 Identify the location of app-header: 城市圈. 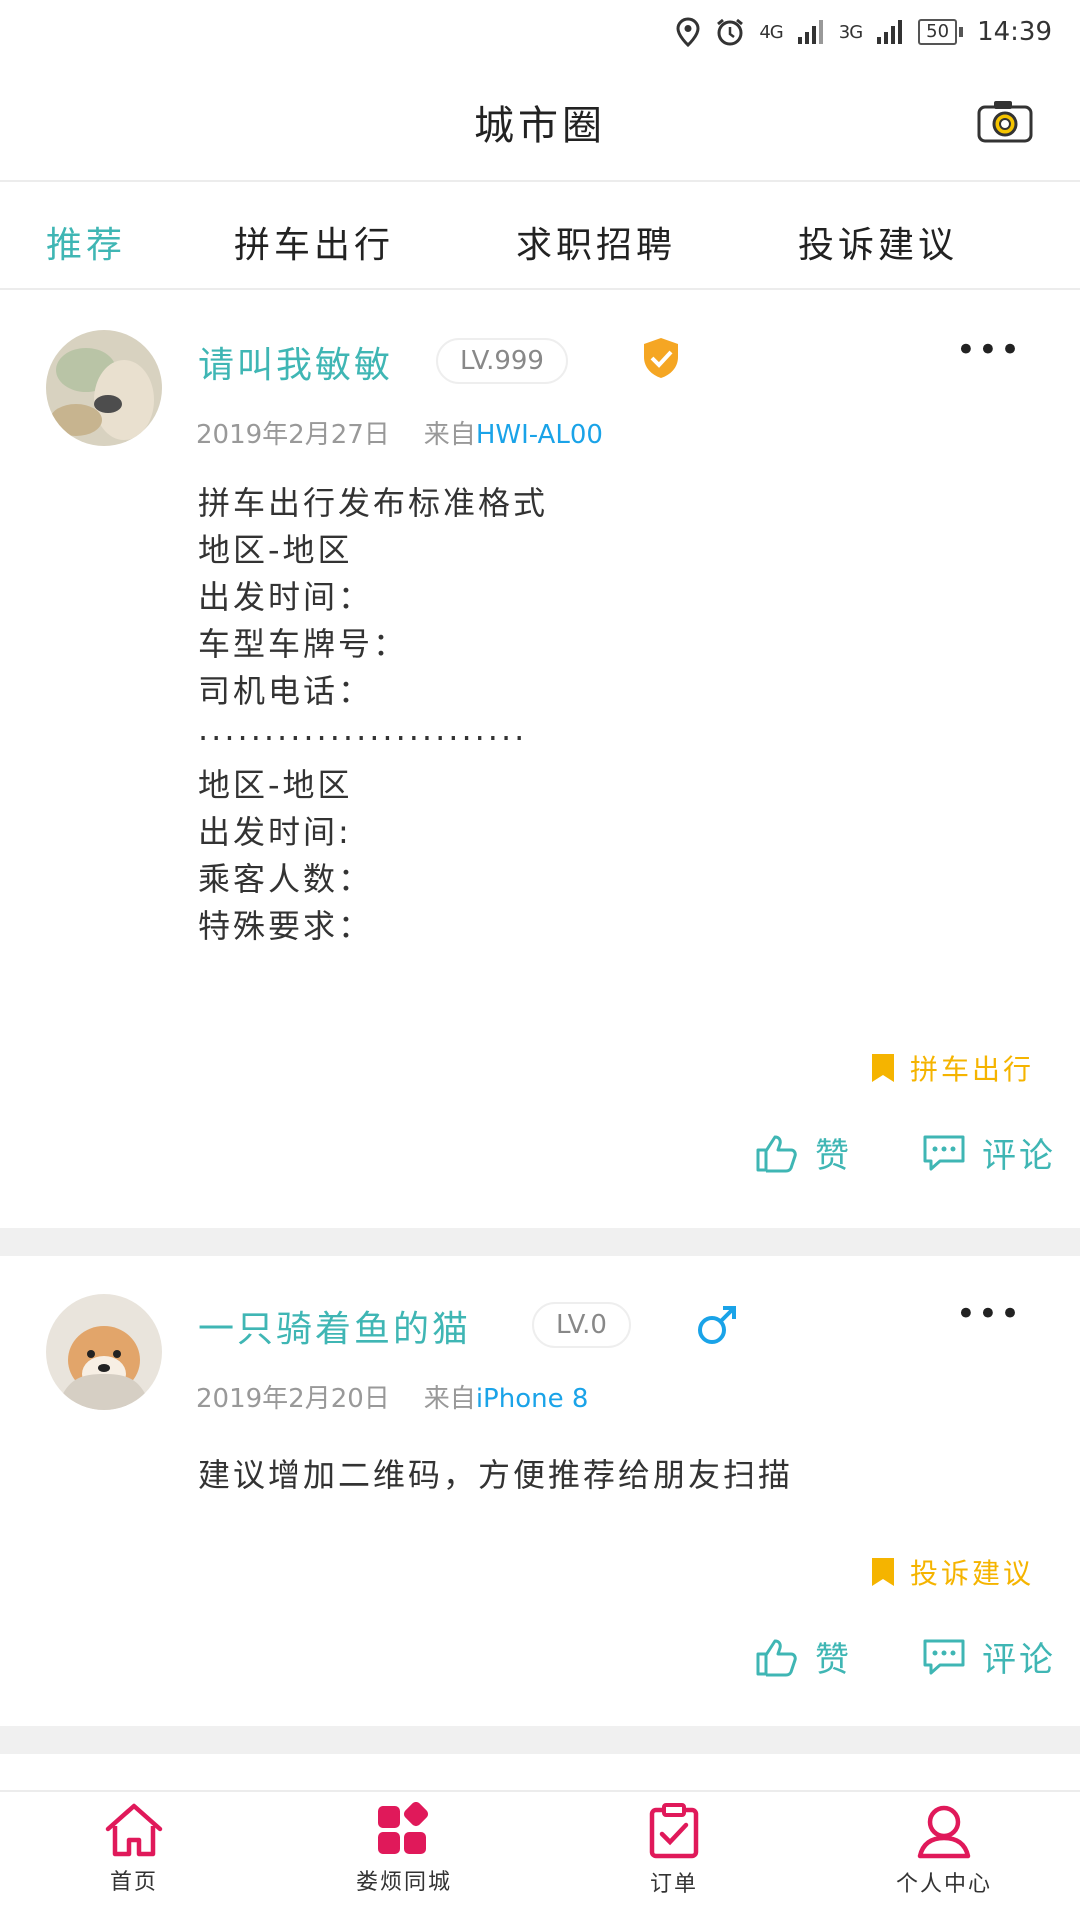
(540, 123).